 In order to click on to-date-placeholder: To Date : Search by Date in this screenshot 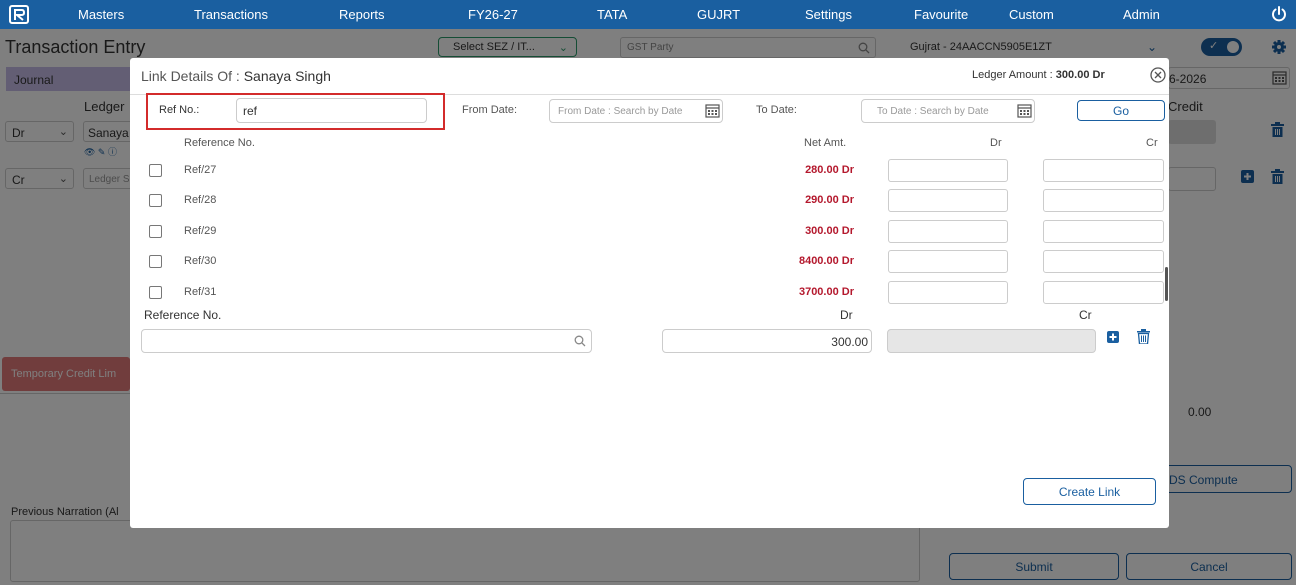, I will do `click(933, 111)`.